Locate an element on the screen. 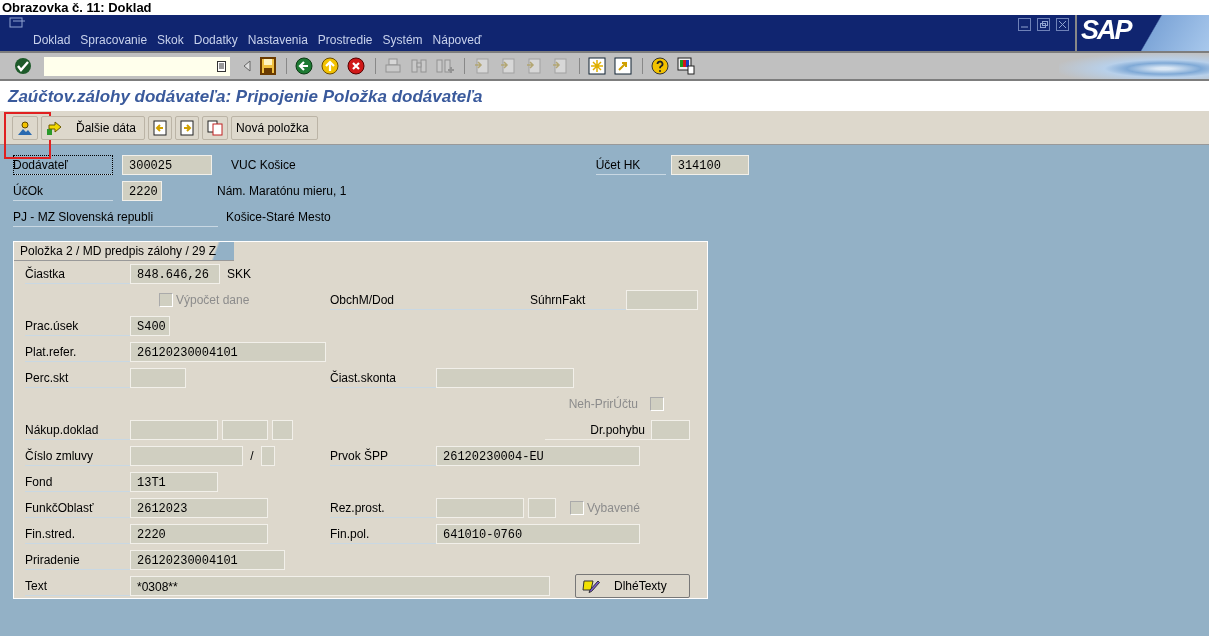 This screenshot has height=636, width=1209. pencil-note-icon is located at coordinates (591, 586).